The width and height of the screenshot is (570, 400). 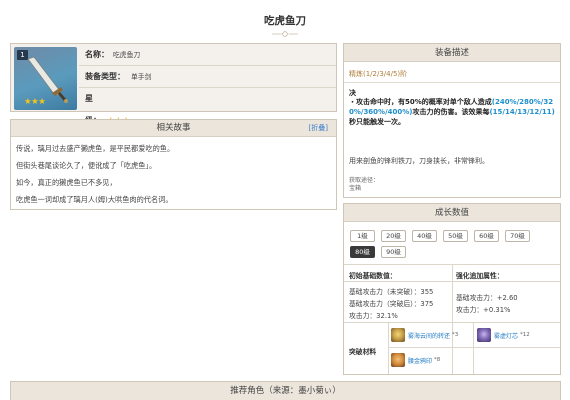 What do you see at coordinates (486, 236) in the screenshot?
I see `level-button-60: 60级` at bounding box center [486, 236].